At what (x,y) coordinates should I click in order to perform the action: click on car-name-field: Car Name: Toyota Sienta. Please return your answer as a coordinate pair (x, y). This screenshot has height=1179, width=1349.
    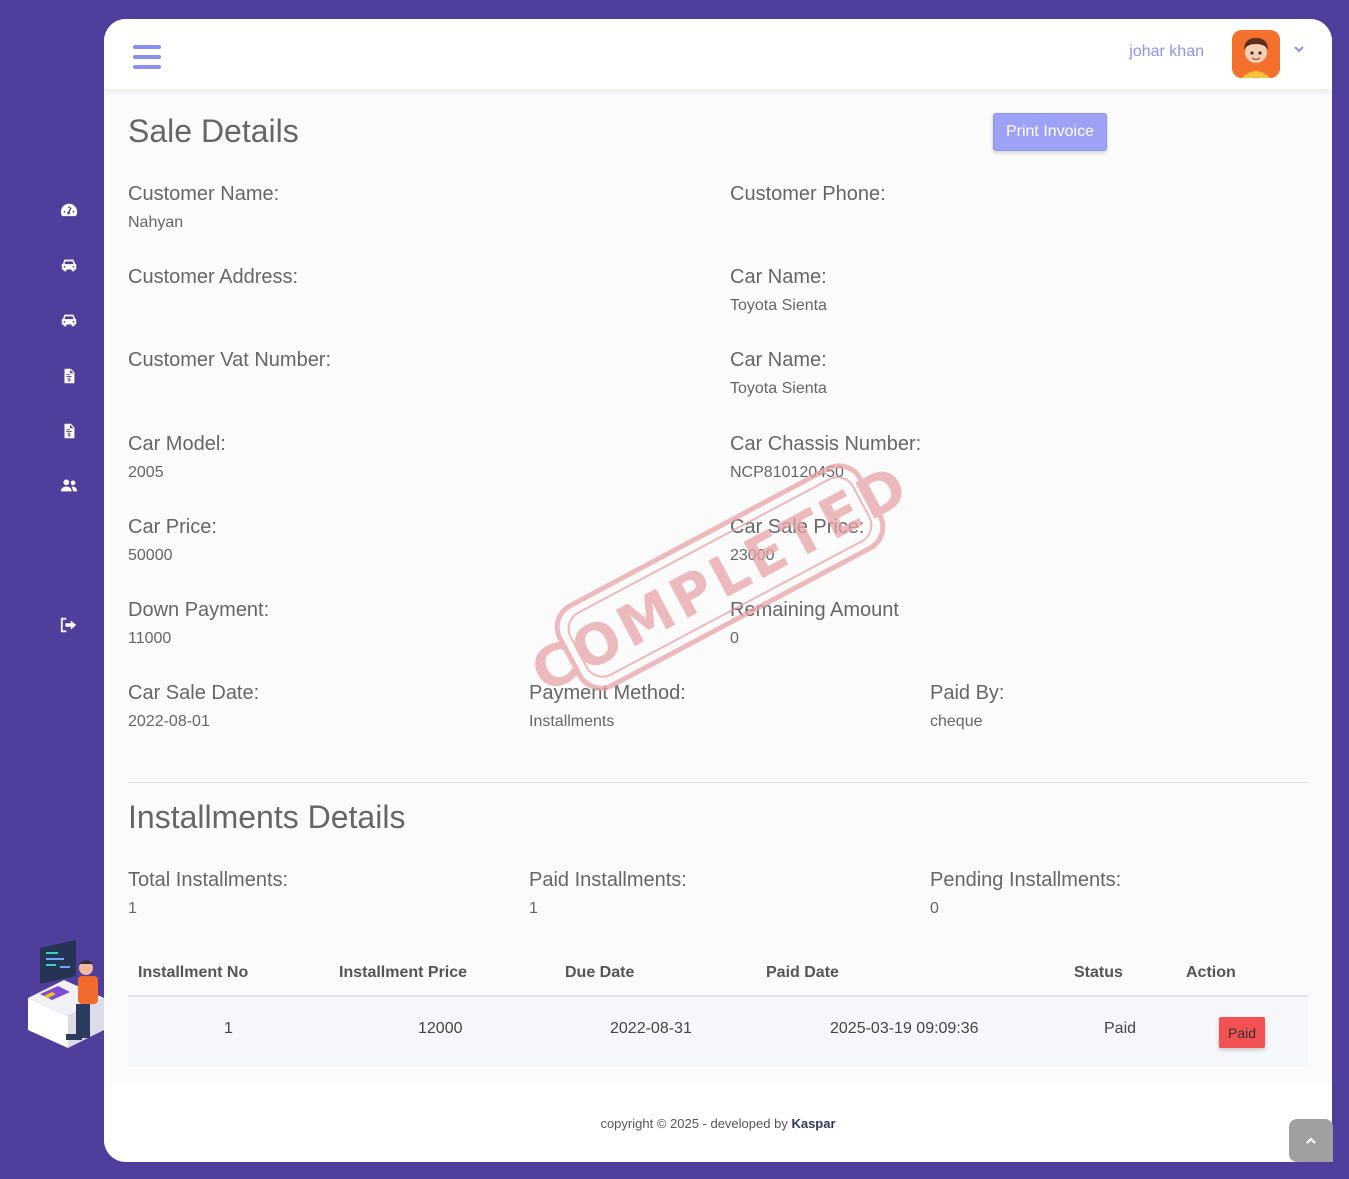
    Looking at the image, I should click on (778, 290).